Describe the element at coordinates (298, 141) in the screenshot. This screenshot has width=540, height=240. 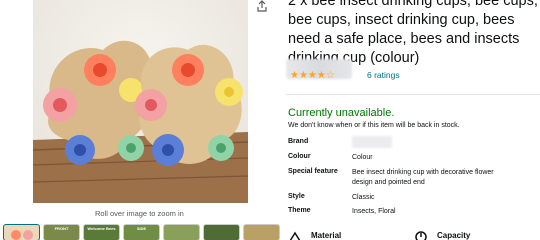
I see `spec-key: Brand` at that location.